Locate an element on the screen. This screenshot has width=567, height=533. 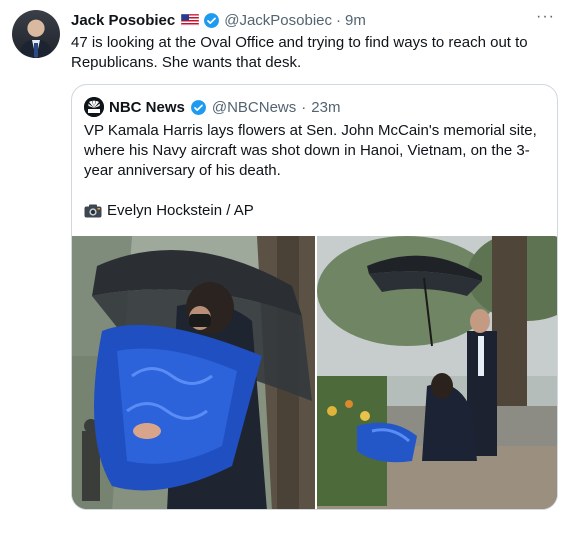
more-options-icon: ··· is located at coordinates (545, 17).